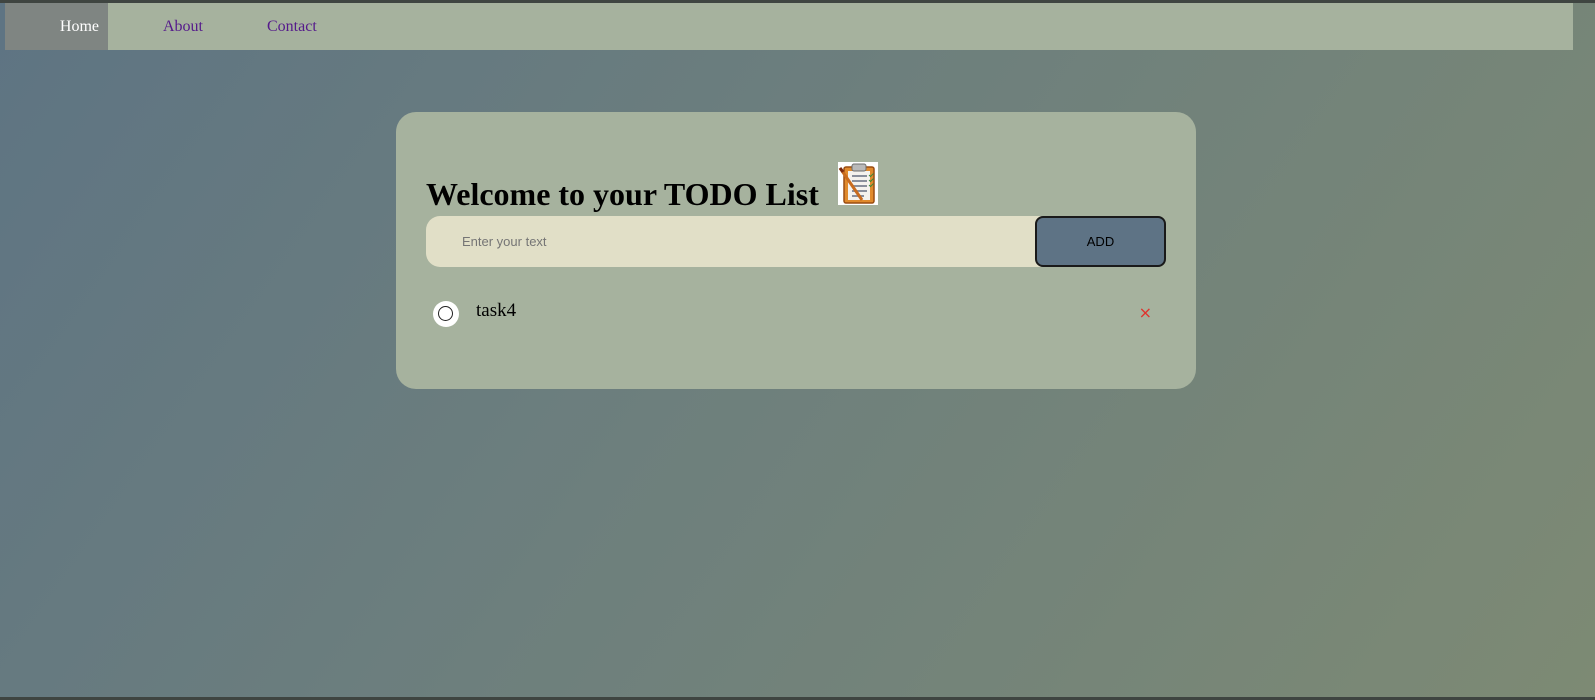 The height and width of the screenshot is (700, 1595). What do you see at coordinates (446, 314) in the screenshot?
I see `task-complete-toggle` at bounding box center [446, 314].